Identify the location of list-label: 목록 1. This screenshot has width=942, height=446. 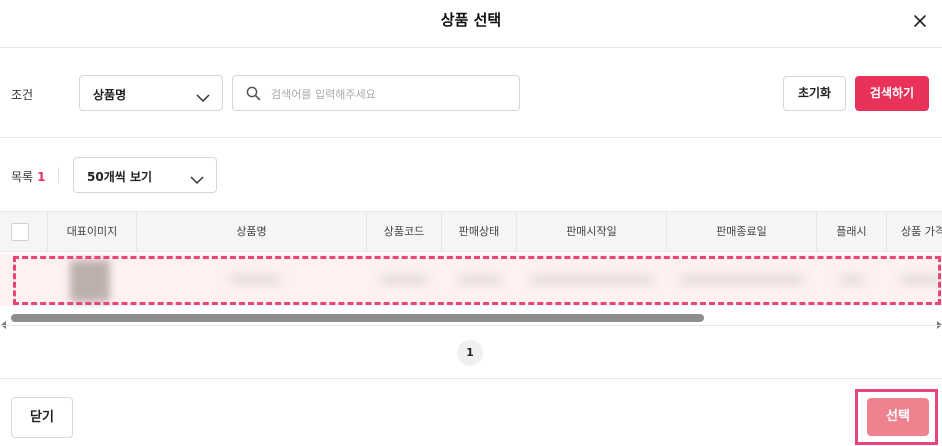
(28, 176).